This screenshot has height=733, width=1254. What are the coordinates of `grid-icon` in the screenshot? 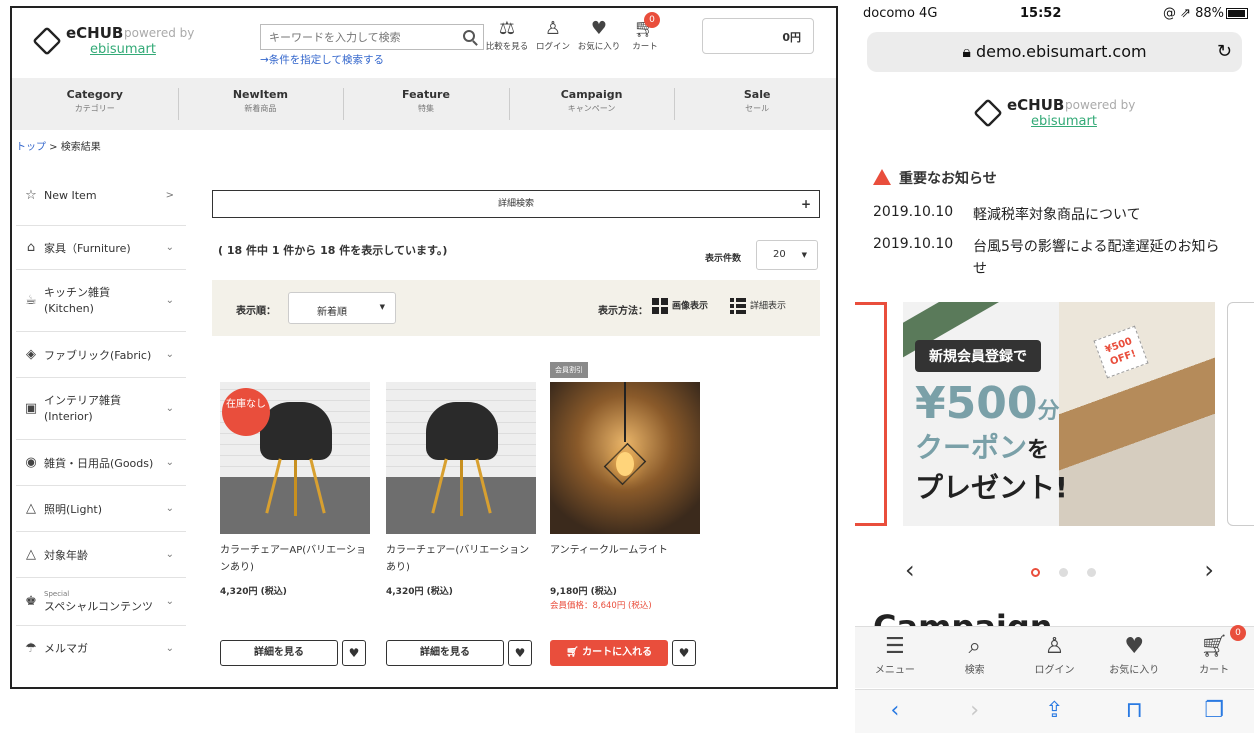 It's located at (660, 306).